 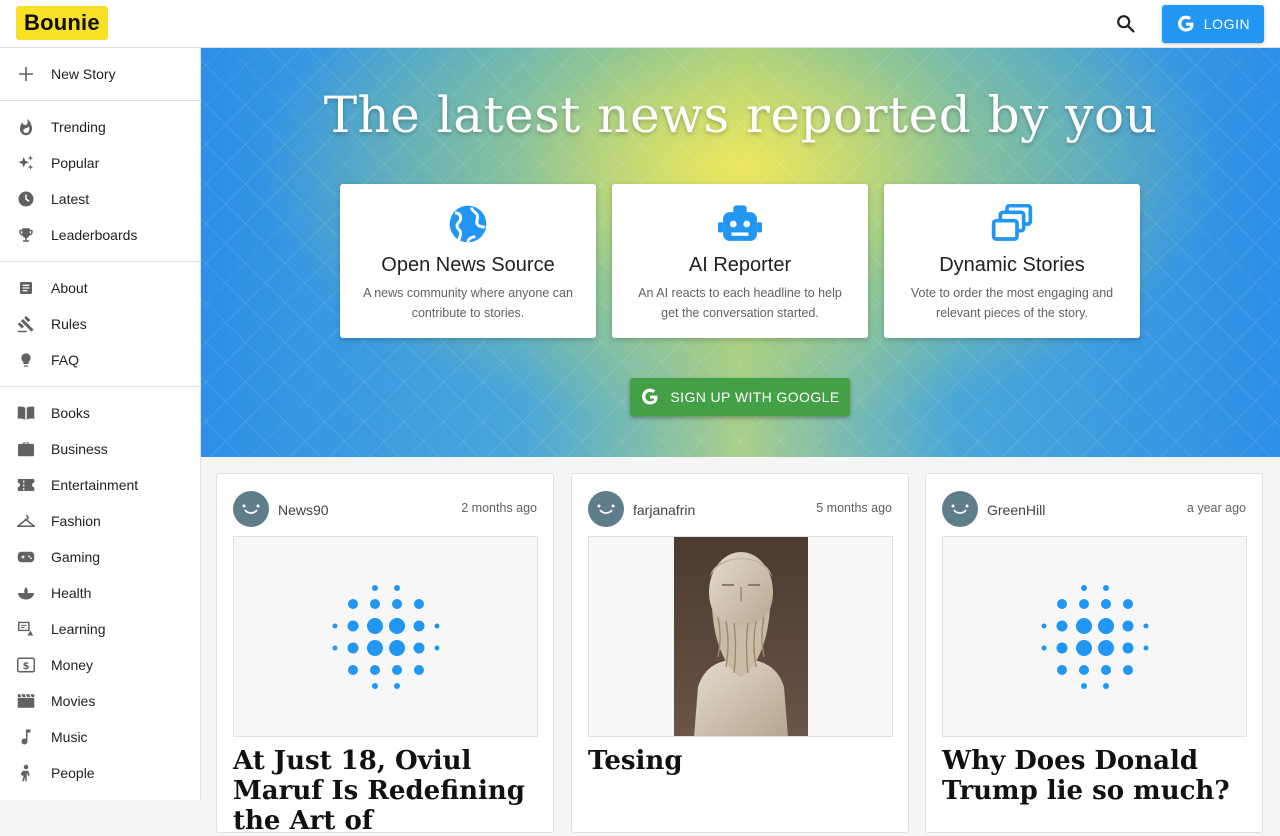 What do you see at coordinates (1016, 510) in the screenshot?
I see `story-author: GreenHill` at bounding box center [1016, 510].